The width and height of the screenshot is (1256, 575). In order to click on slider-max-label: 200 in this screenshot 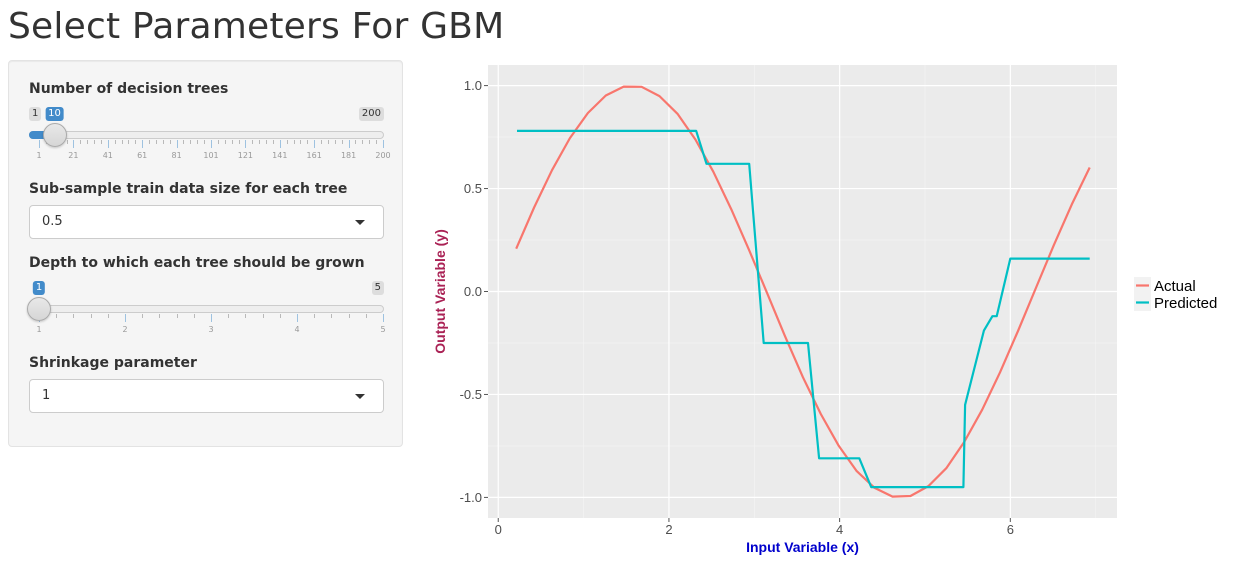, I will do `click(371, 114)`.